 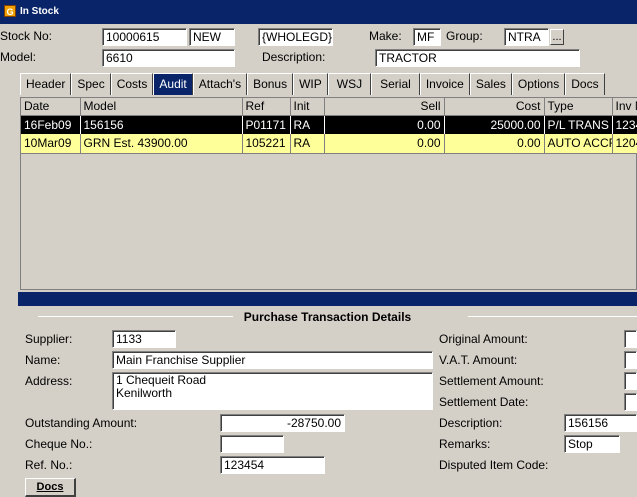 What do you see at coordinates (144, 393) in the screenshot?
I see `address-line-2: Kenilworth` at bounding box center [144, 393].